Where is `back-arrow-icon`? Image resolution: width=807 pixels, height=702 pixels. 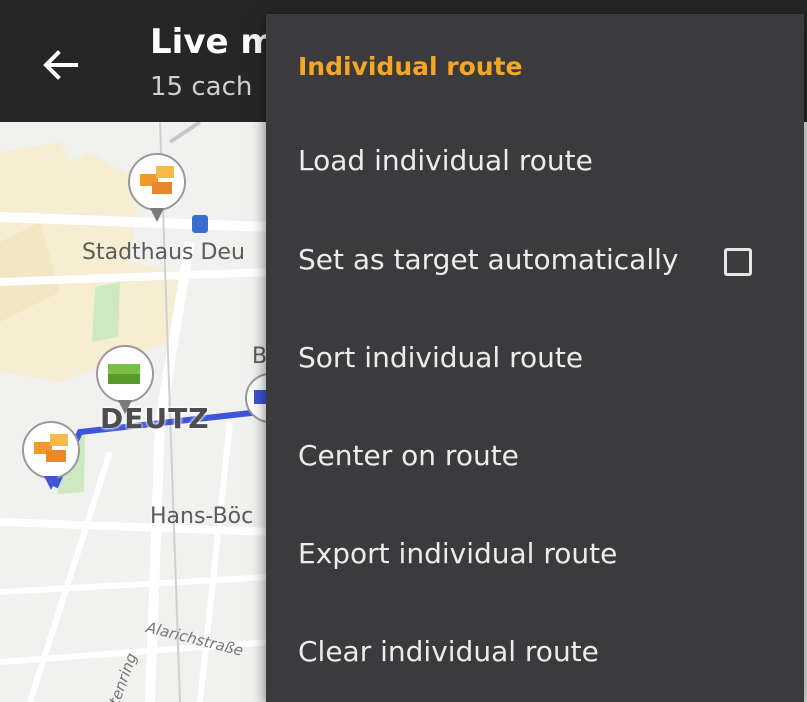 back-arrow-icon is located at coordinates (61, 65).